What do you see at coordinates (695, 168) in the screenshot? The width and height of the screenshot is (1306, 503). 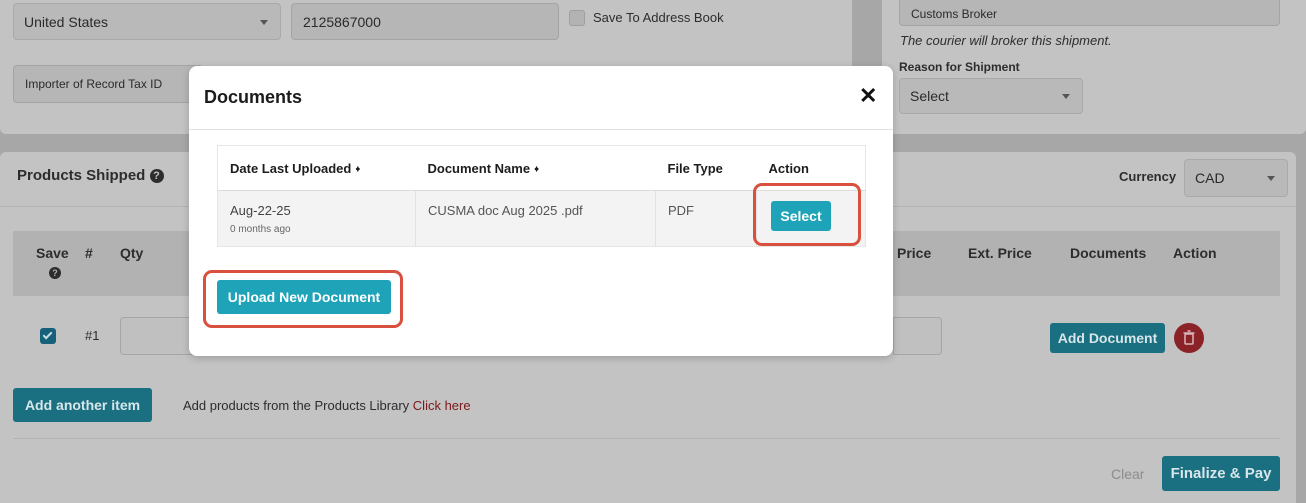 I see `col-type-label: File Type` at bounding box center [695, 168].